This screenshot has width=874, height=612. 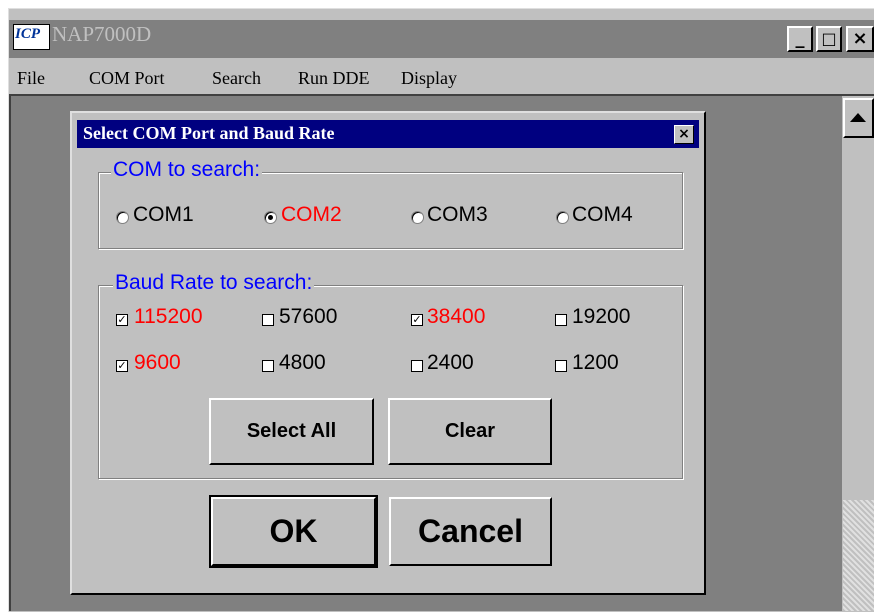 What do you see at coordinates (602, 215) in the screenshot?
I see `com4-label: COM4` at bounding box center [602, 215].